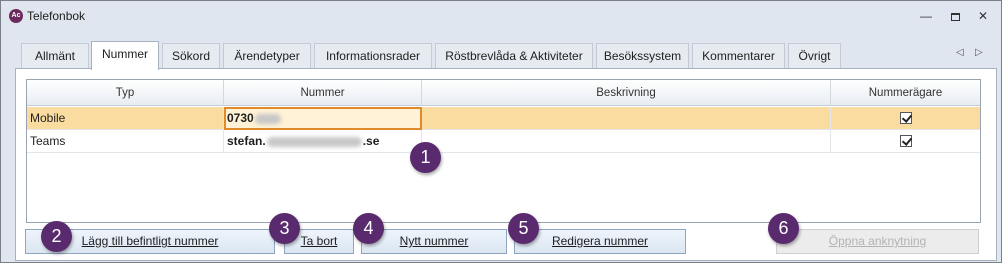  I want to click on tab-informationsrader: Informationsrader, so click(373, 56).